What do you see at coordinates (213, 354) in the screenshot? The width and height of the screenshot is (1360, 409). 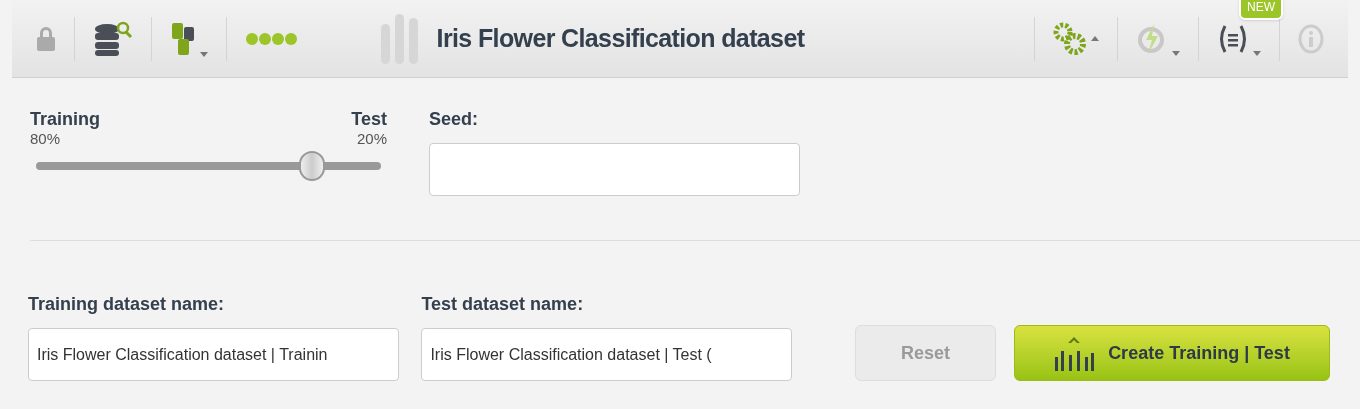 I see `training-name-field: Iris Flower Classification dataset | Trainin` at bounding box center [213, 354].